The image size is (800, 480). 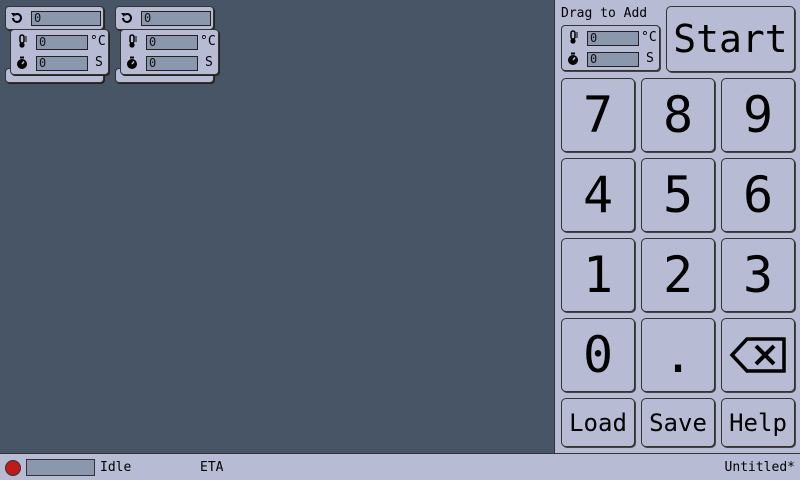 What do you see at coordinates (604, 13) in the screenshot?
I see `drag-to-add-label: Drag to Add` at bounding box center [604, 13].